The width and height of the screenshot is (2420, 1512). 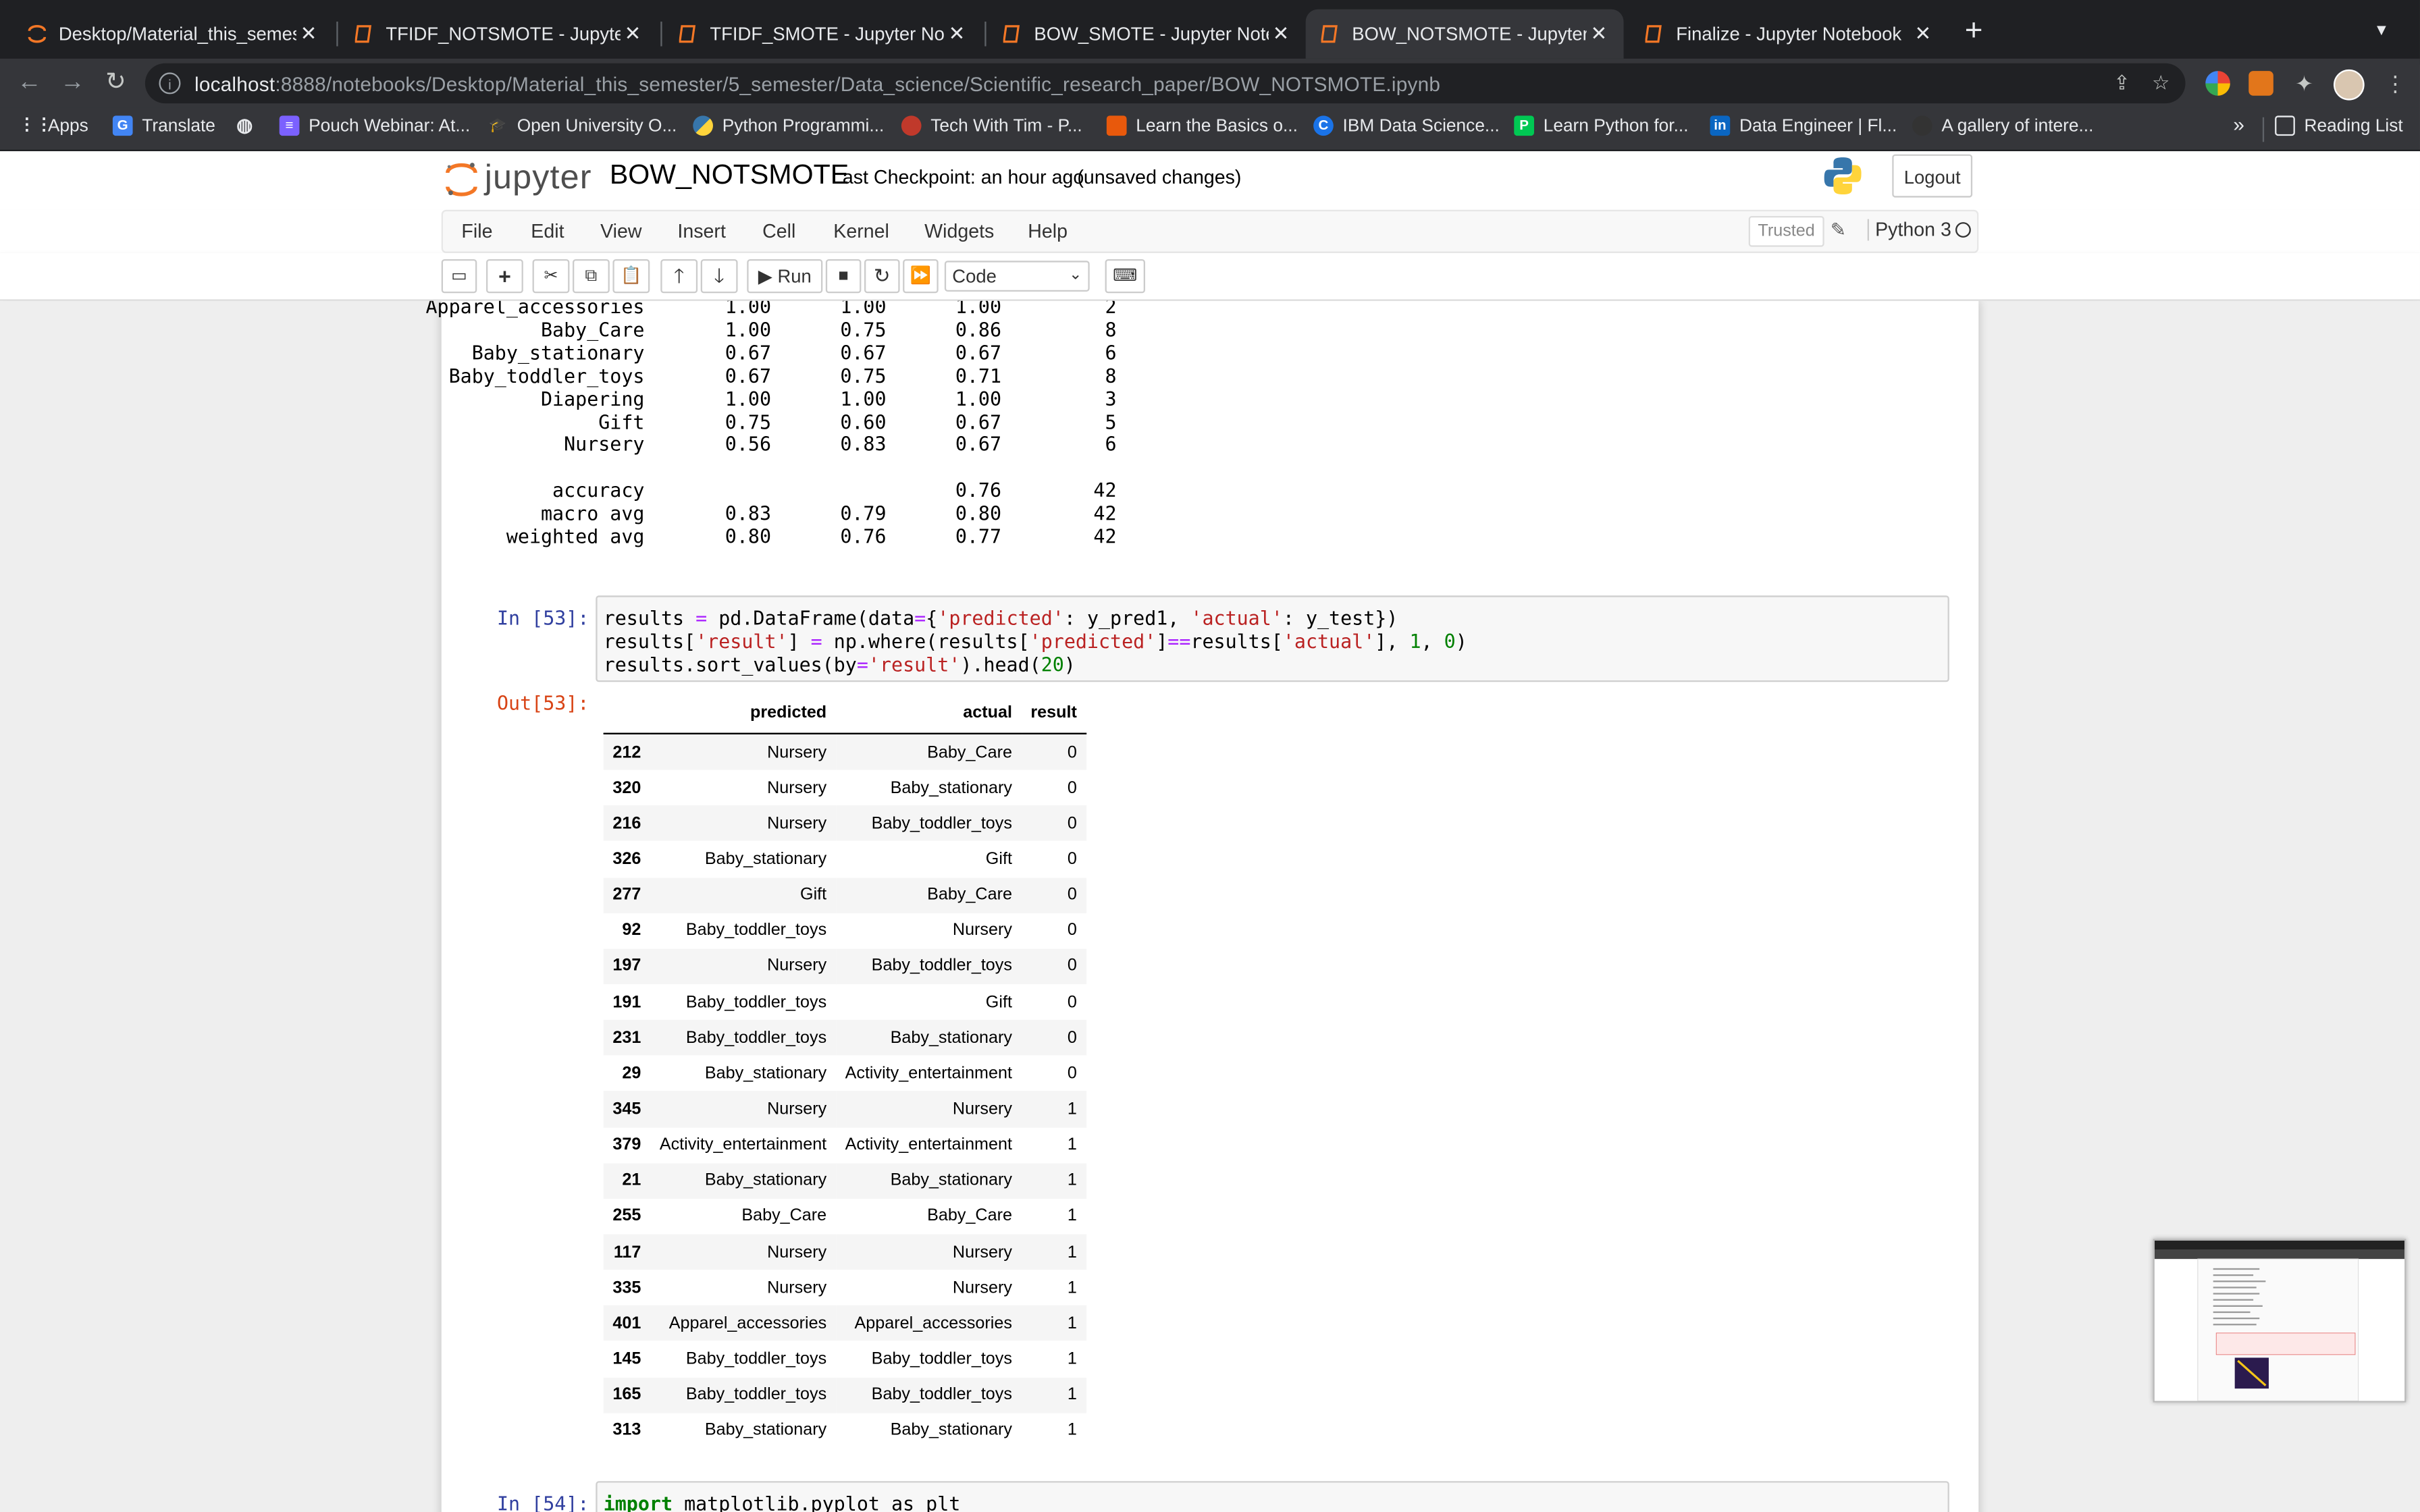 What do you see at coordinates (1464, 34) in the screenshot?
I see `browser-tab-5-active: BOW_NOTSMOTE - Jupyter No ✕` at bounding box center [1464, 34].